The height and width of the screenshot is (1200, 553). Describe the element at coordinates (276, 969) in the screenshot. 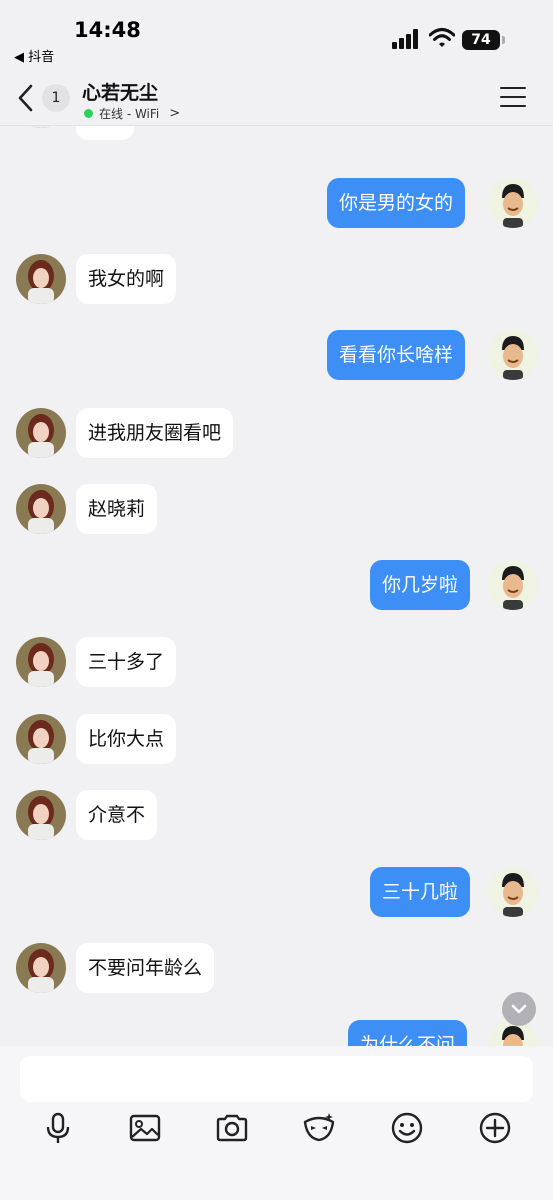

I see `message-row-incoming: 不要问年龄么` at that location.